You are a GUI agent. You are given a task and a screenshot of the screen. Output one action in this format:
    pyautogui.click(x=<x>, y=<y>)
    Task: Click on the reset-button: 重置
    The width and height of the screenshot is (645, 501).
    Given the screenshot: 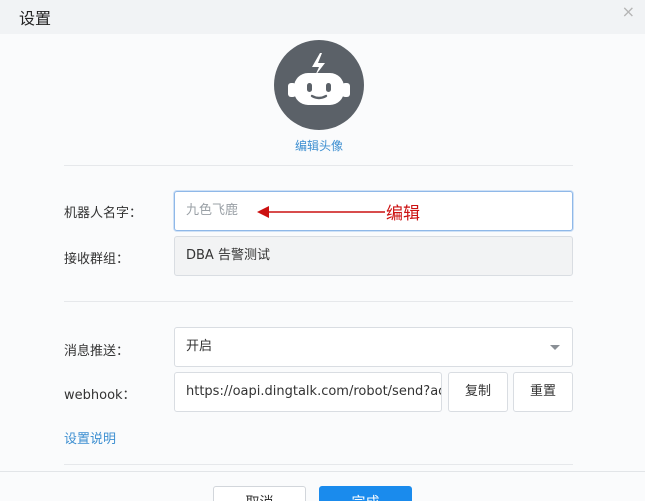 What is the action you would take?
    pyautogui.click(x=543, y=392)
    